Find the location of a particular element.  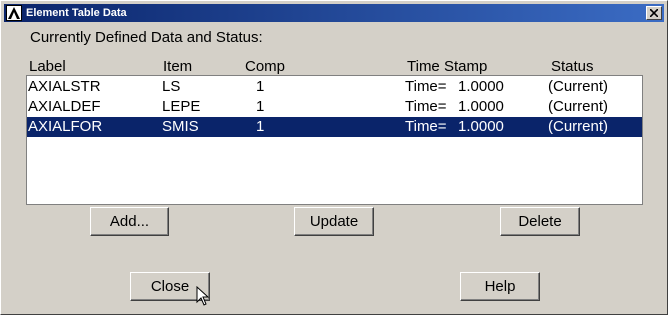

close-window-button is located at coordinates (654, 13).